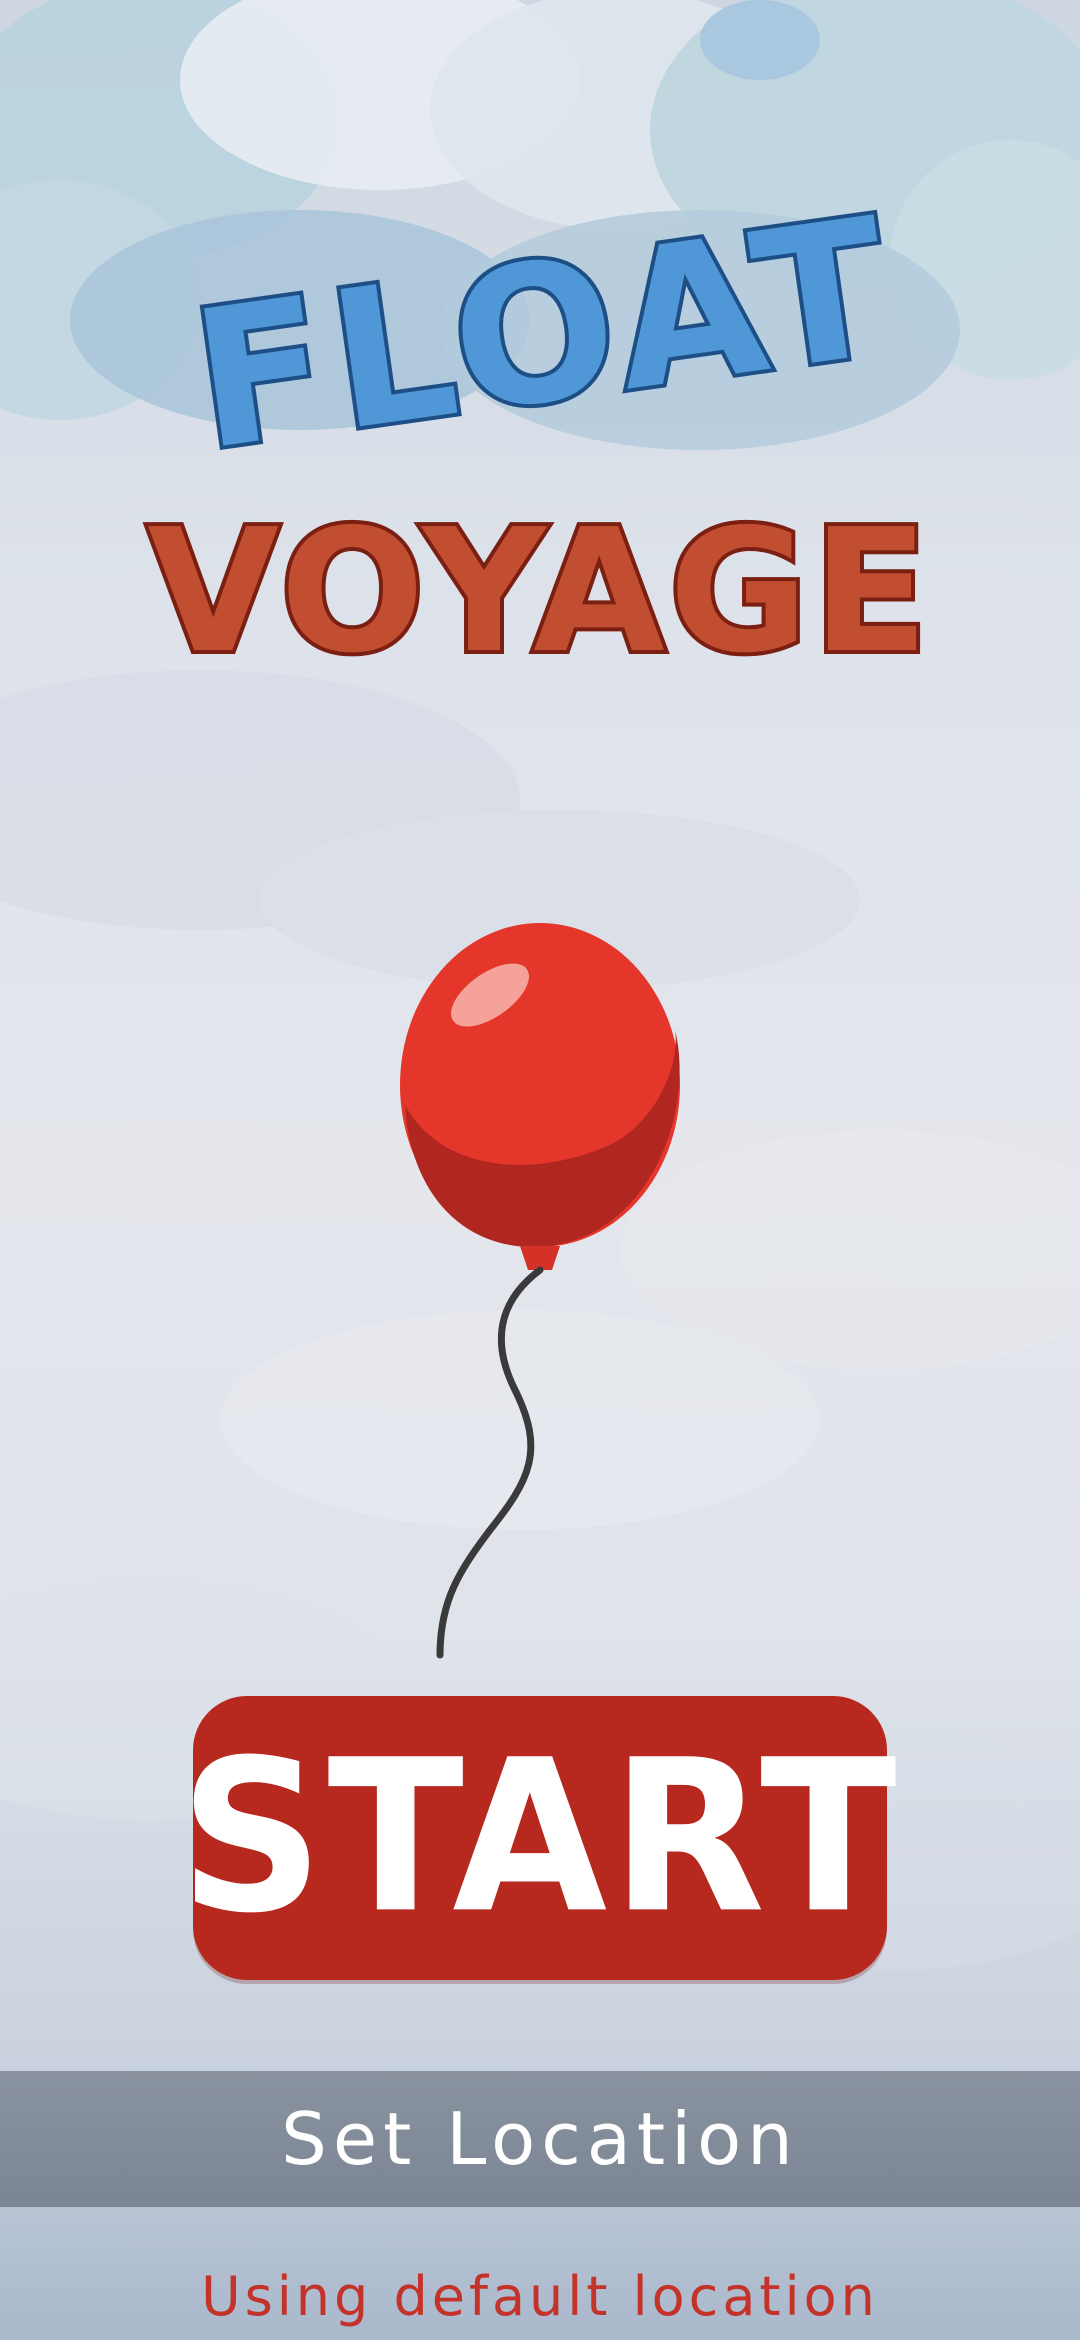  What do you see at coordinates (540, 1085) in the screenshot?
I see `balloon-body` at bounding box center [540, 1085].